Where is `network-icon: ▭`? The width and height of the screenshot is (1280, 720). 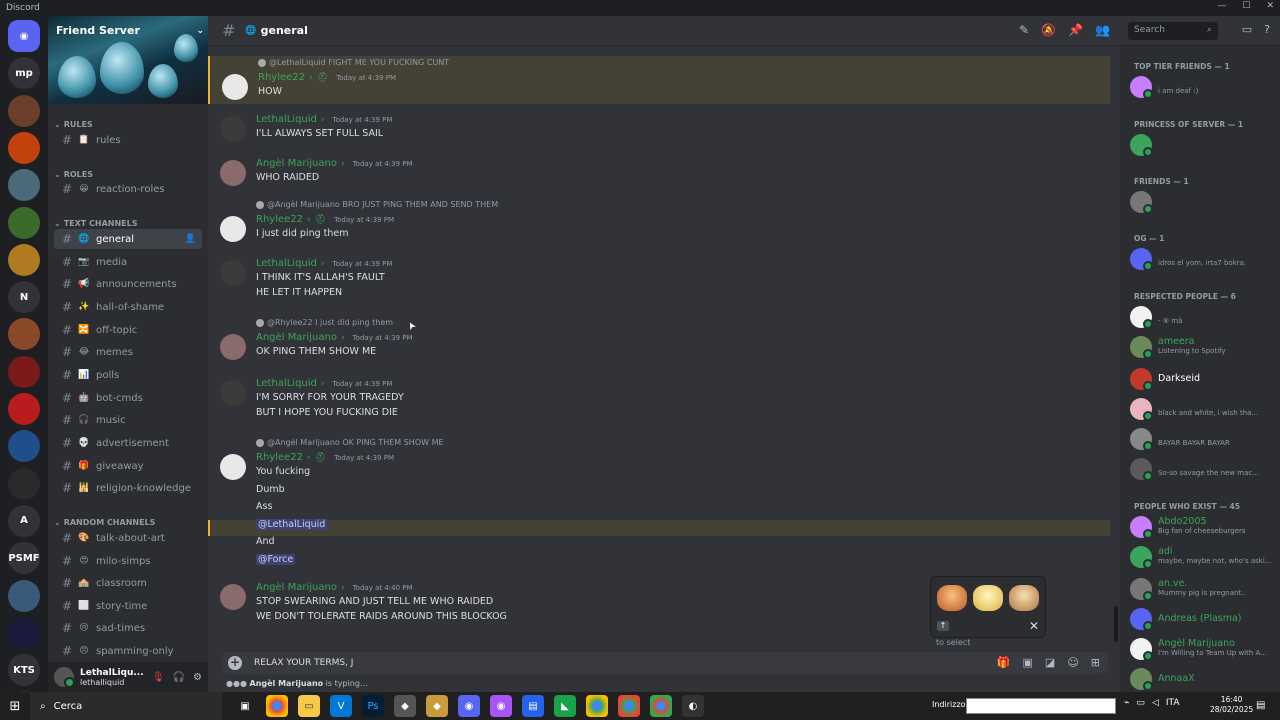 network-icon: ▭ is located at coordinates (1140, 703).